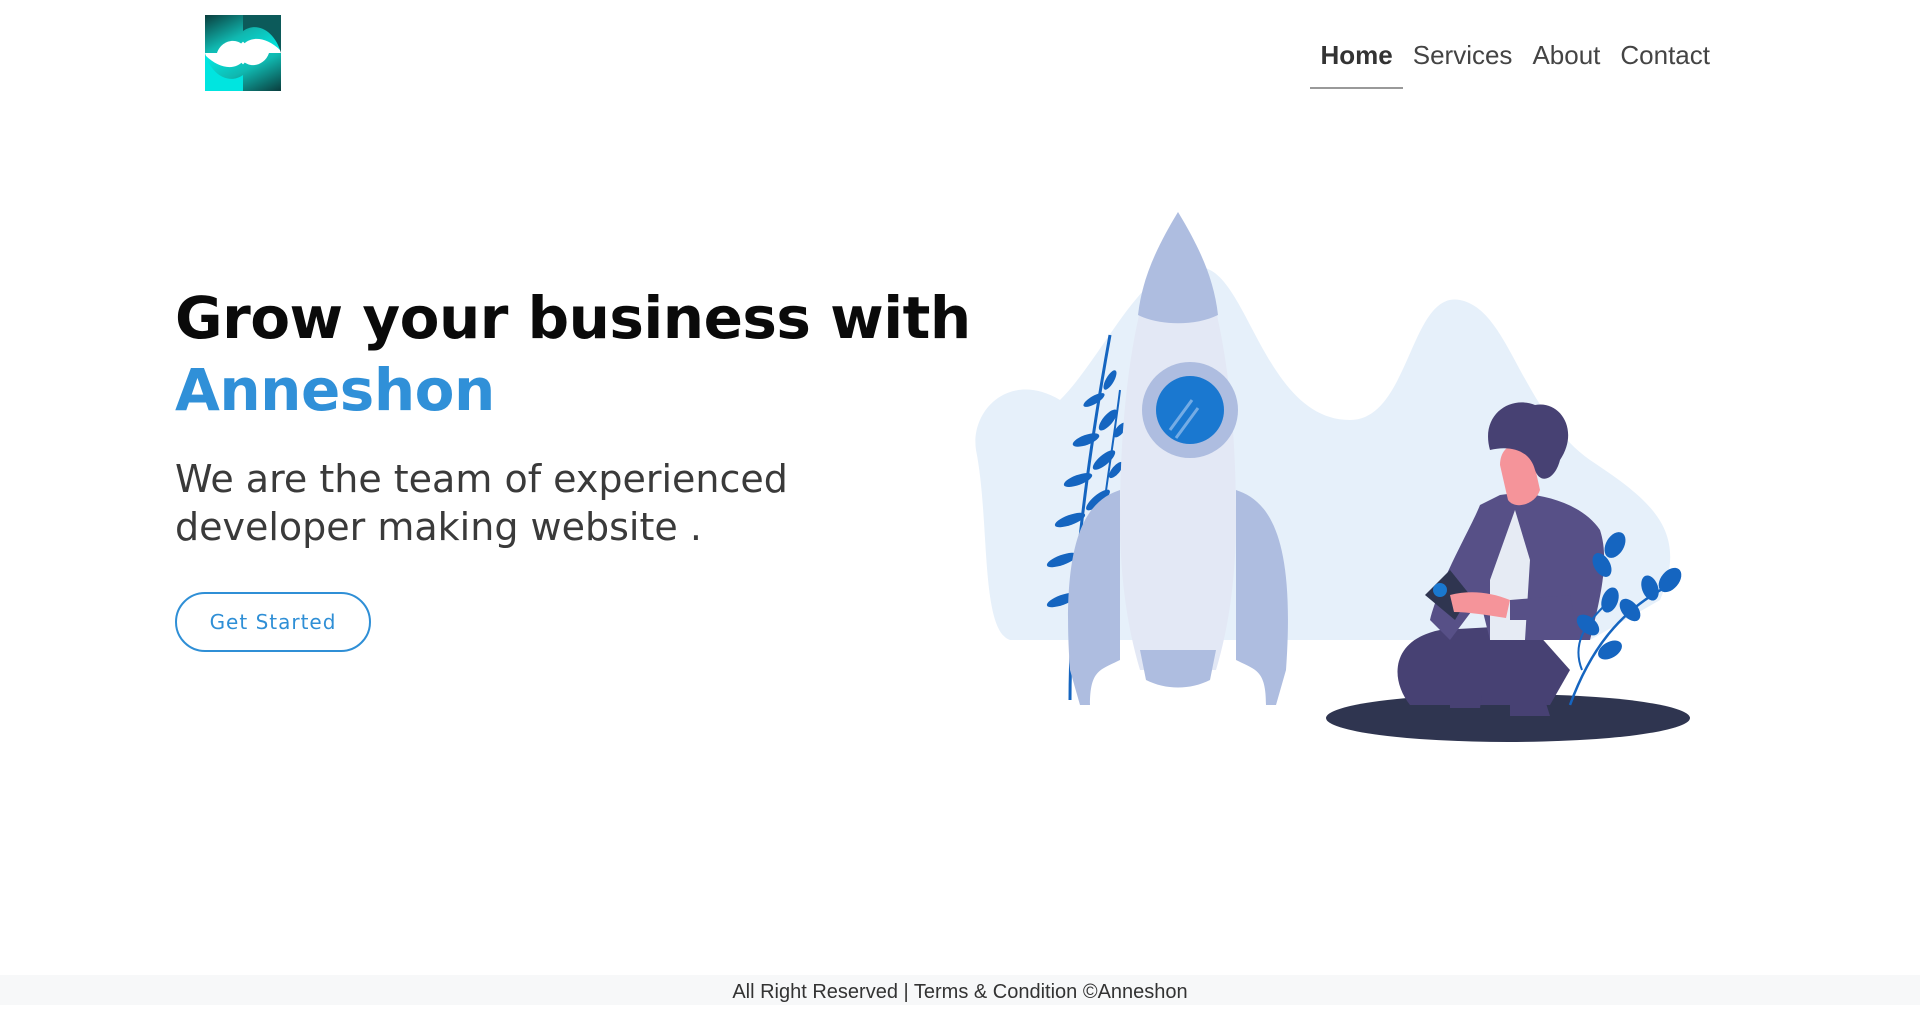 The image size is (1920, 1026). What do you see at coordinates (1463, 63) in the screenshot?
I see `nav-services: Services` at bounding box center [1463, 63].